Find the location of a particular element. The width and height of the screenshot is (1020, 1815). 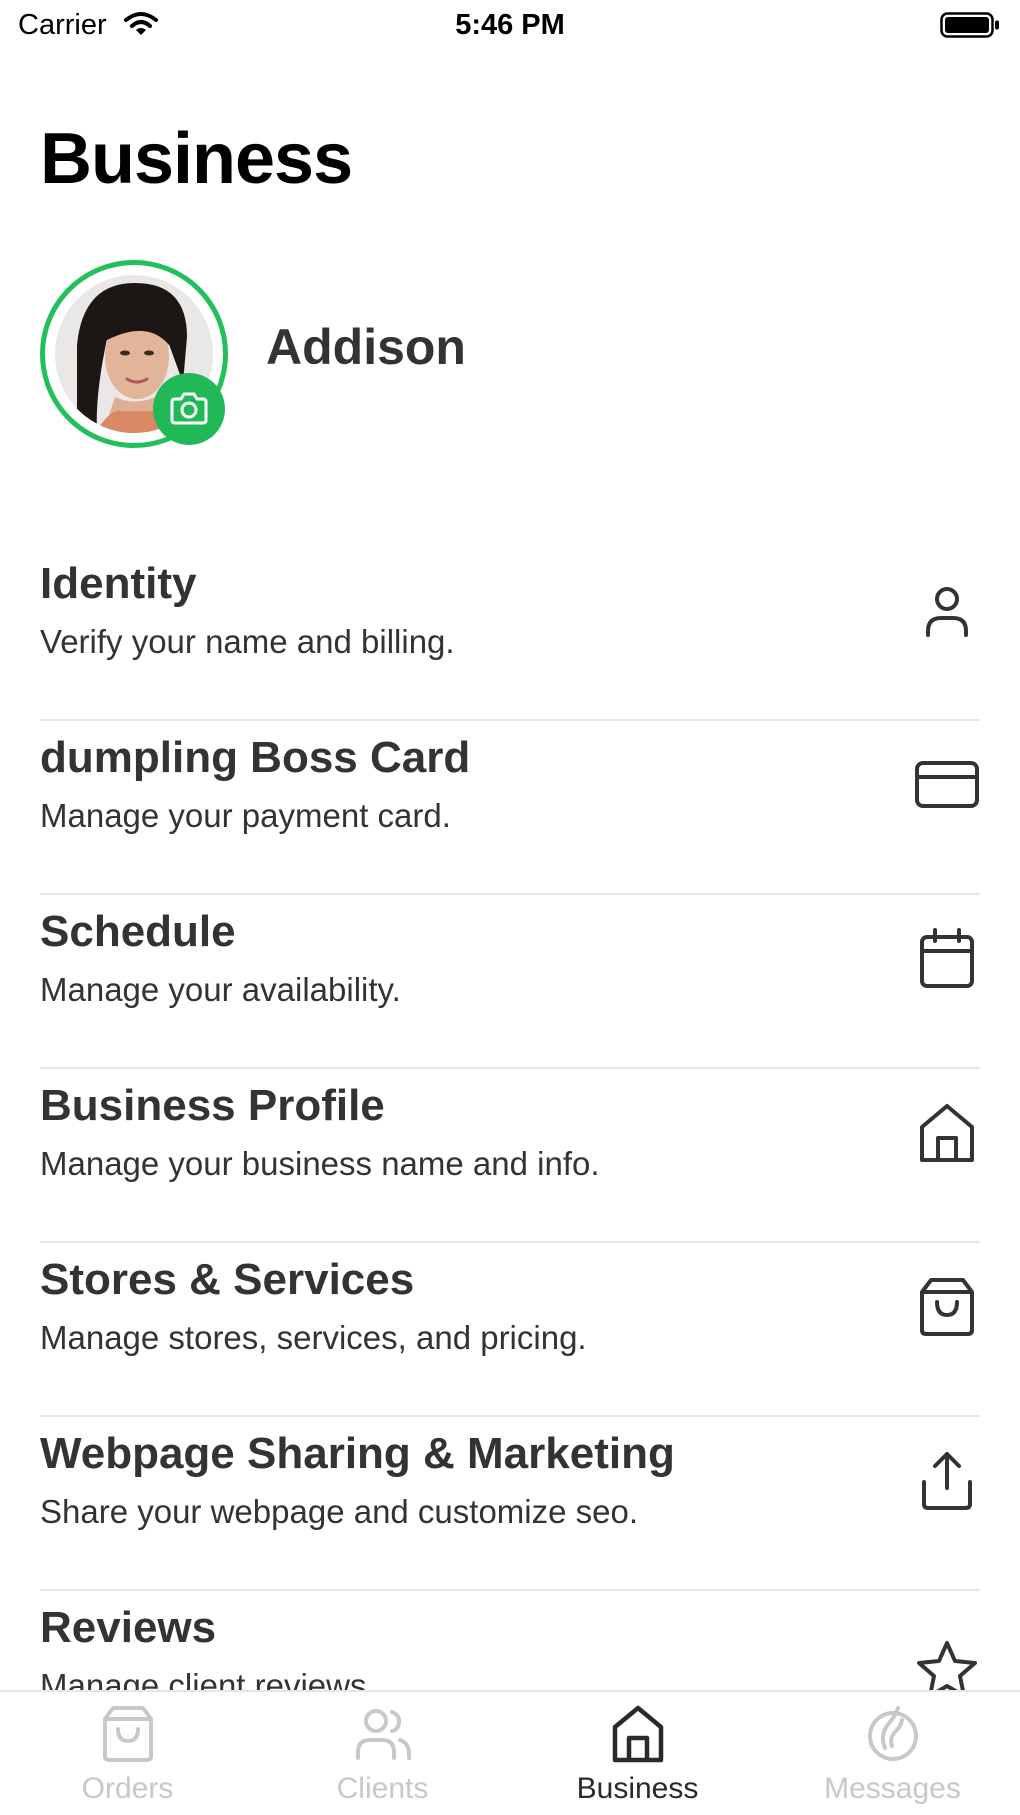

menu-item-title: Stores & Services is located at coordinates (227, 1279).